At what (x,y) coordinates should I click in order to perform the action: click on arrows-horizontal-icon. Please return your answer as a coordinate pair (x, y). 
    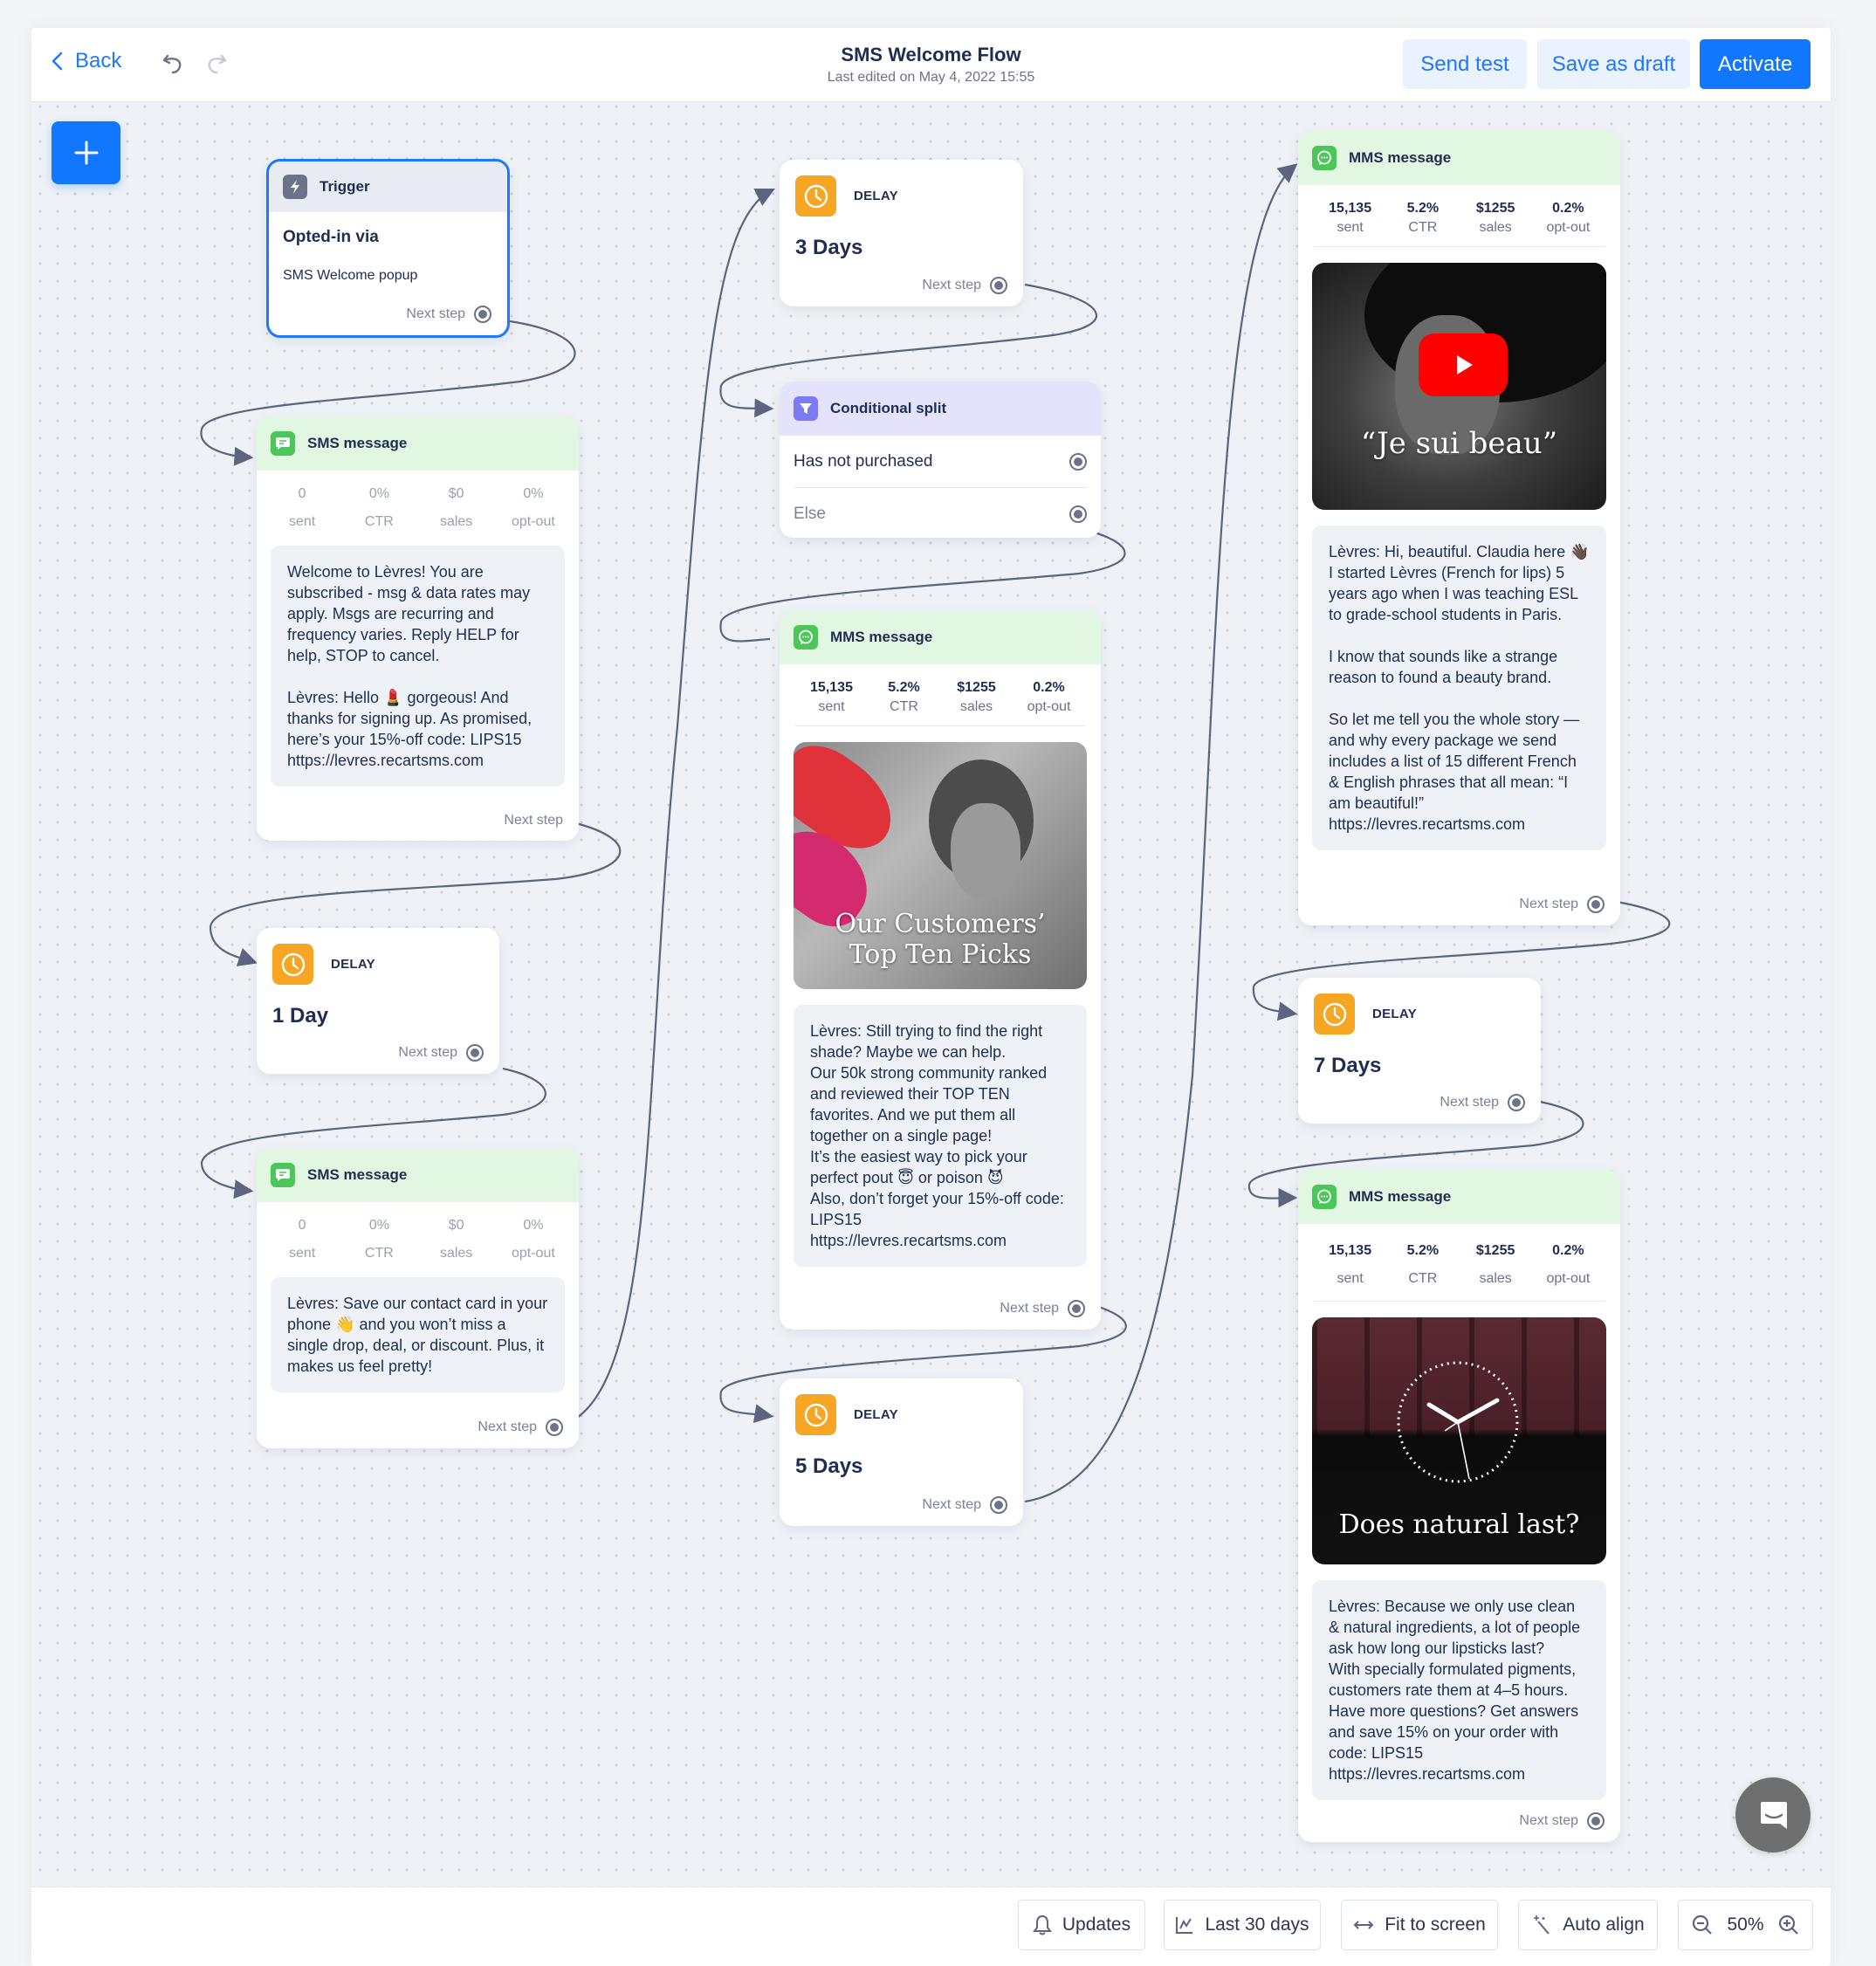
    Looking at the image, I should click on (1363, 1925).